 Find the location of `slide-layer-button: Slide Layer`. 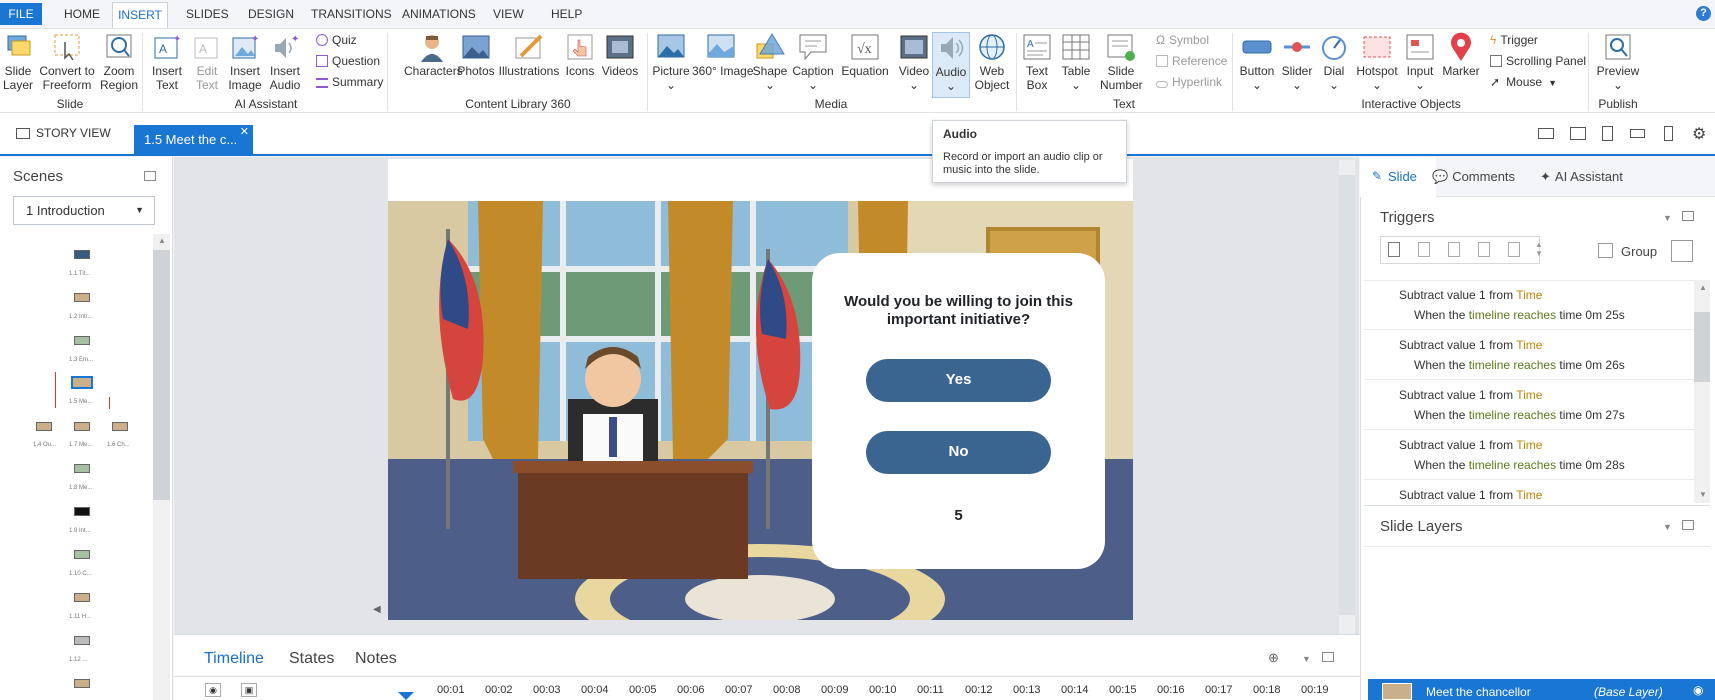

slide-layer-button: Slide Layer is located at coordinates (18, 62).